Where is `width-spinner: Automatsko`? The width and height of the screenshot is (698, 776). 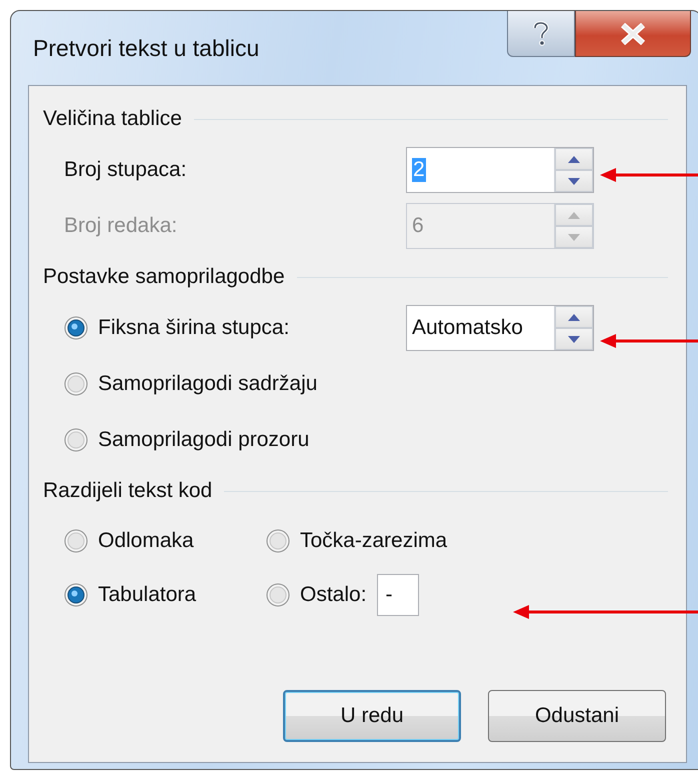 width-spinner: Automatsko is located at coordinates (500, 328).